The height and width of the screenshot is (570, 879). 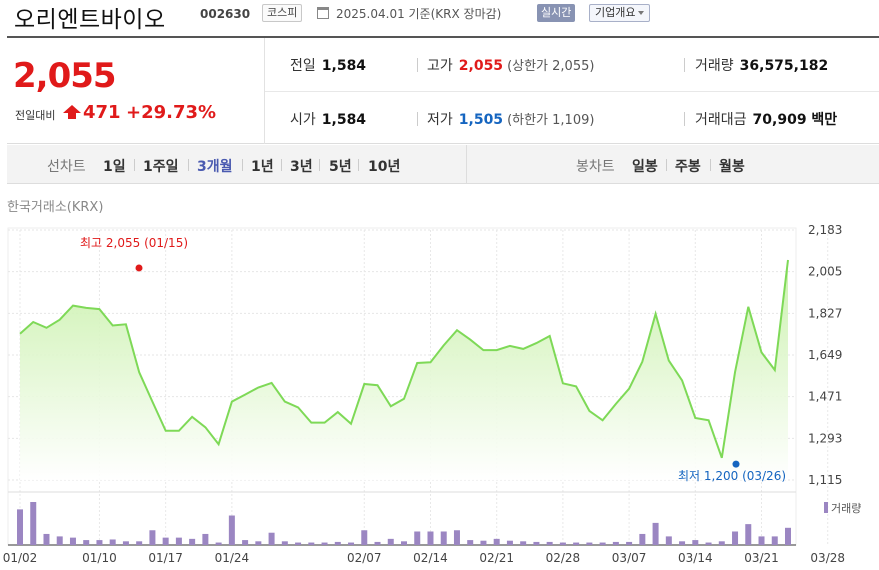 I want to click on volume-legend-label: 거래량, so click(x=846, y=508).